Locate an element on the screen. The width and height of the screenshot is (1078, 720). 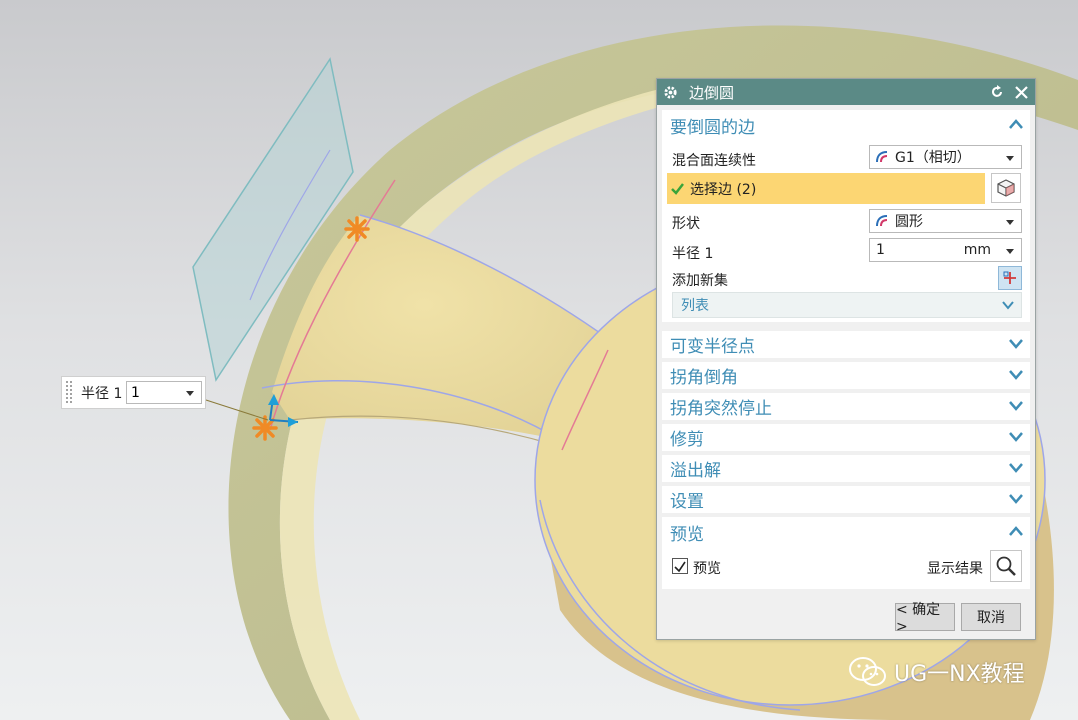
show-result-button is located at coordinates (1006, 566).